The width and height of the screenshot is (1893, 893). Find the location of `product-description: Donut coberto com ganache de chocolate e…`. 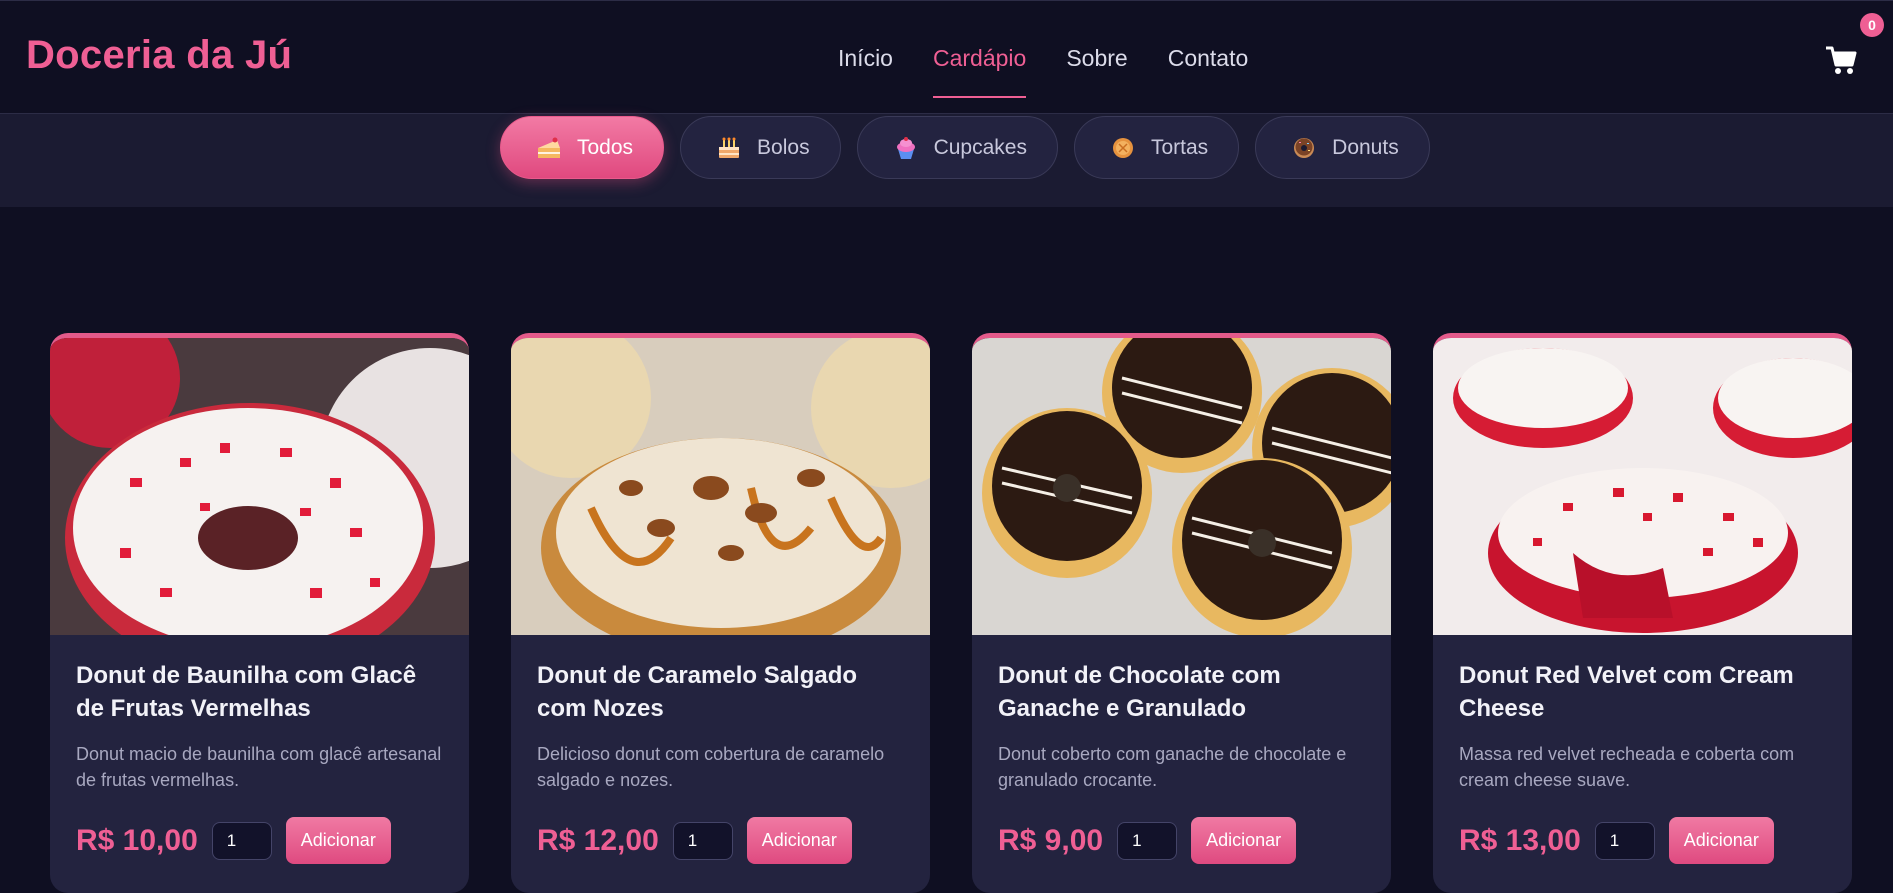

product-description: Donut coberto com ganache de chocolate e… is located at coordinates (1172, 767).